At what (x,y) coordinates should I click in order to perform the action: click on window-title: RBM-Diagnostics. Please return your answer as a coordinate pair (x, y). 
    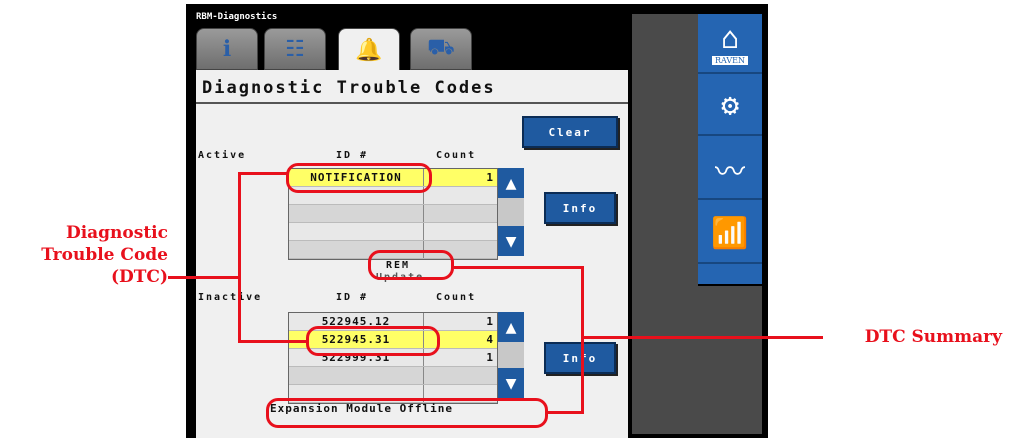
    Looking at the image, I should click on (237, 17).